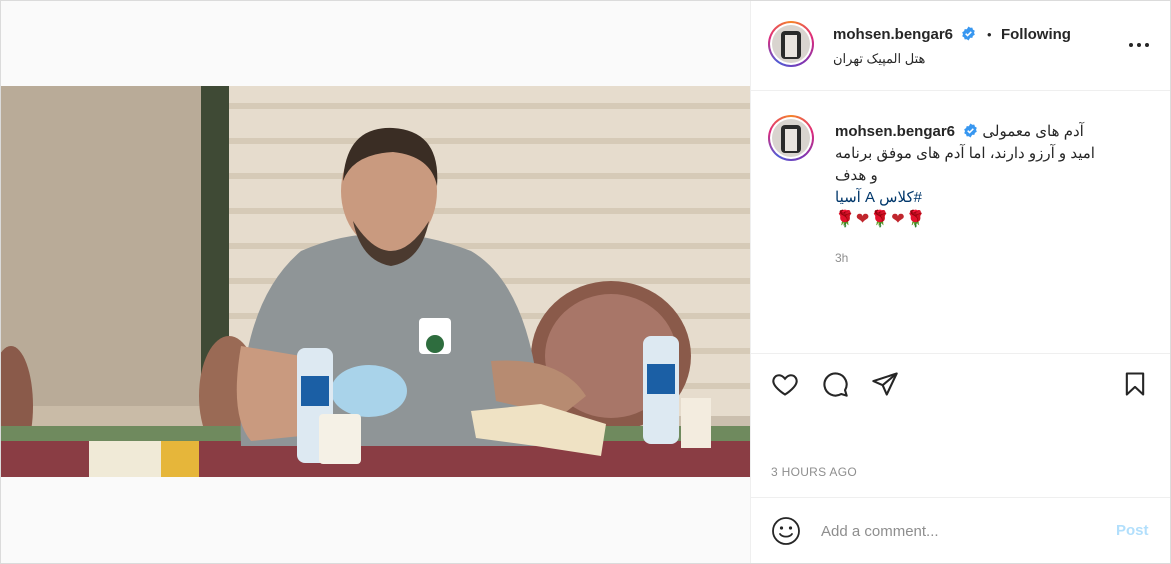 Image resolution: width=1171 pixels, height=564 pixels. I want to click on comment-icon, so click(835, 384).